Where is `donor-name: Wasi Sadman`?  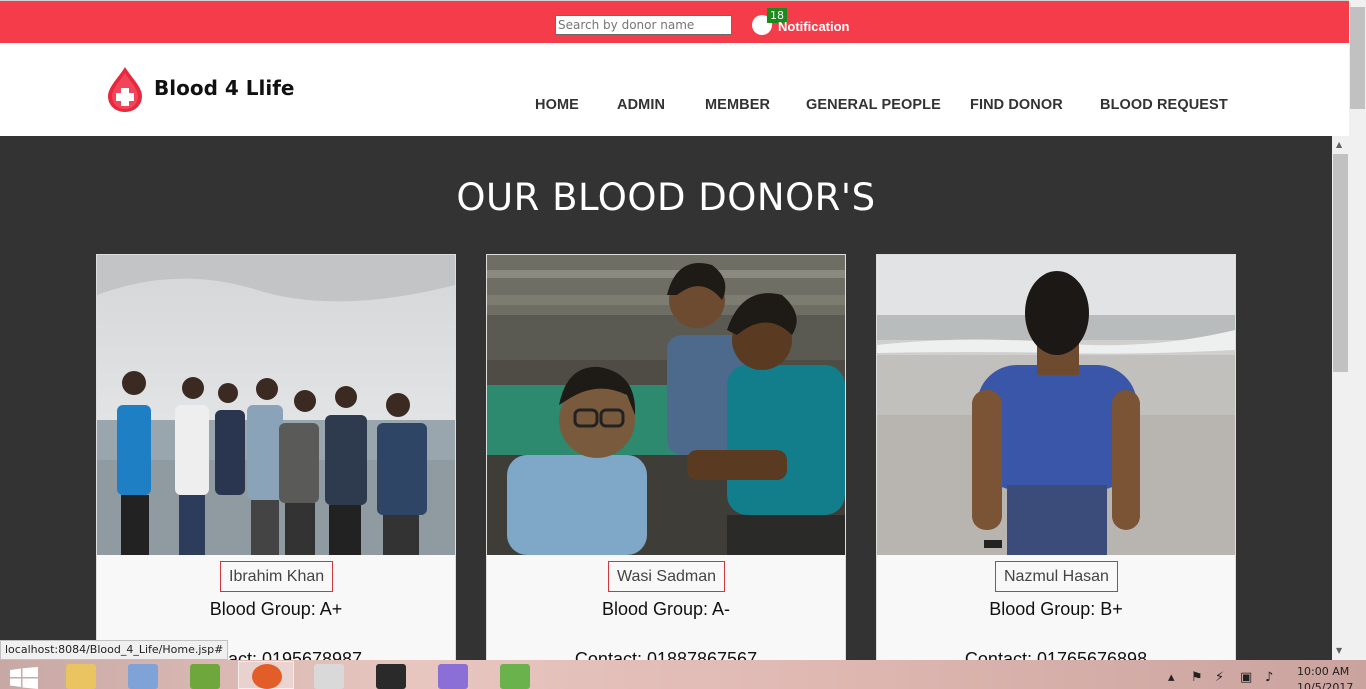 donor-name: Wasi Sadman is located at coordinates (666, 576).